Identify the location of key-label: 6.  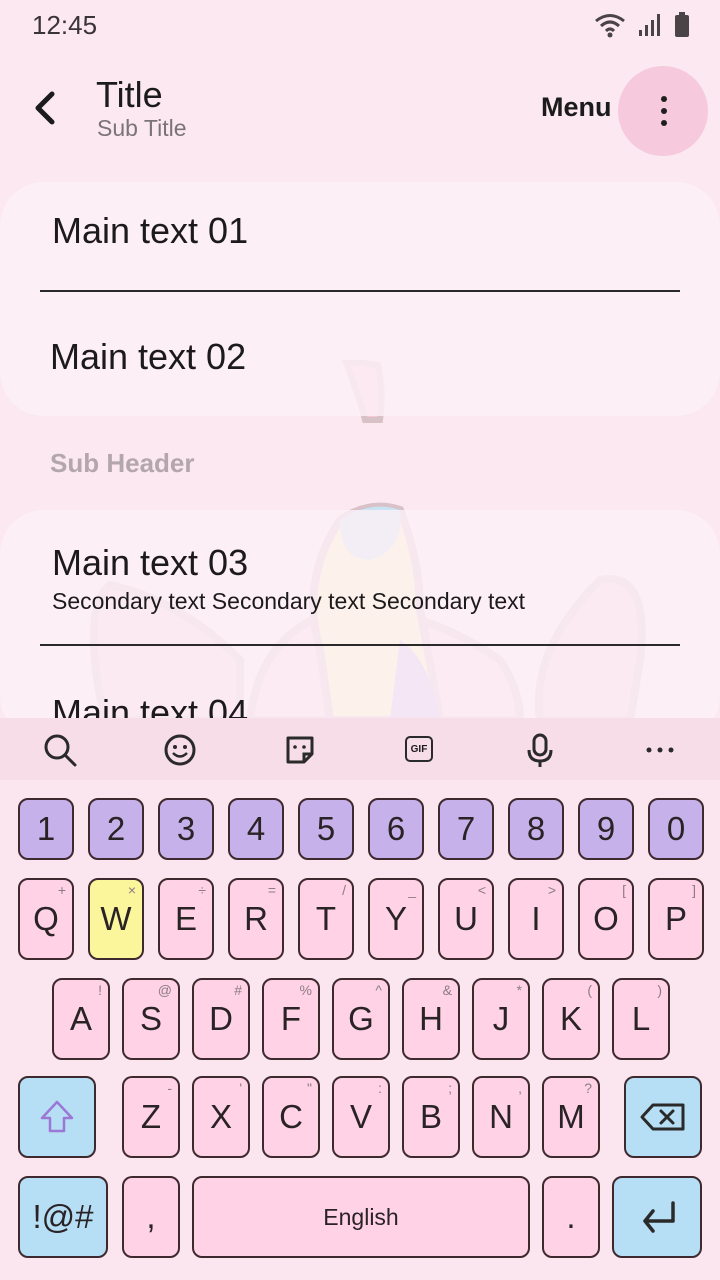
(396, 828).